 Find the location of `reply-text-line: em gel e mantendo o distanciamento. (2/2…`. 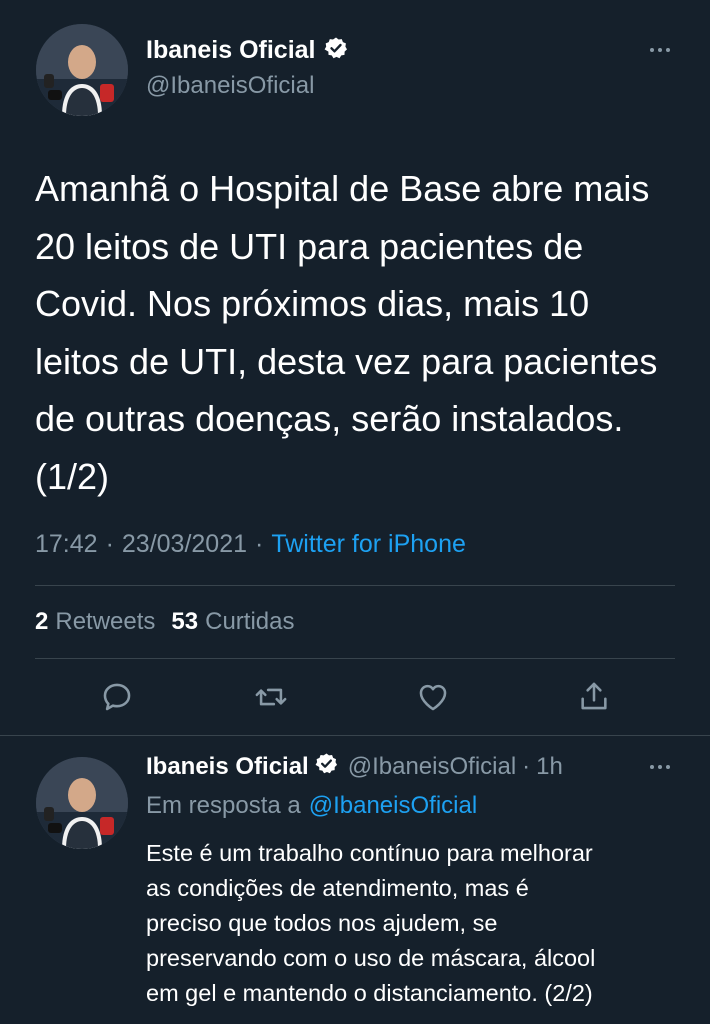

reply-text-line: em gel e mantendo o distanciamento. (2/2… is located at coordinates (369, 993).